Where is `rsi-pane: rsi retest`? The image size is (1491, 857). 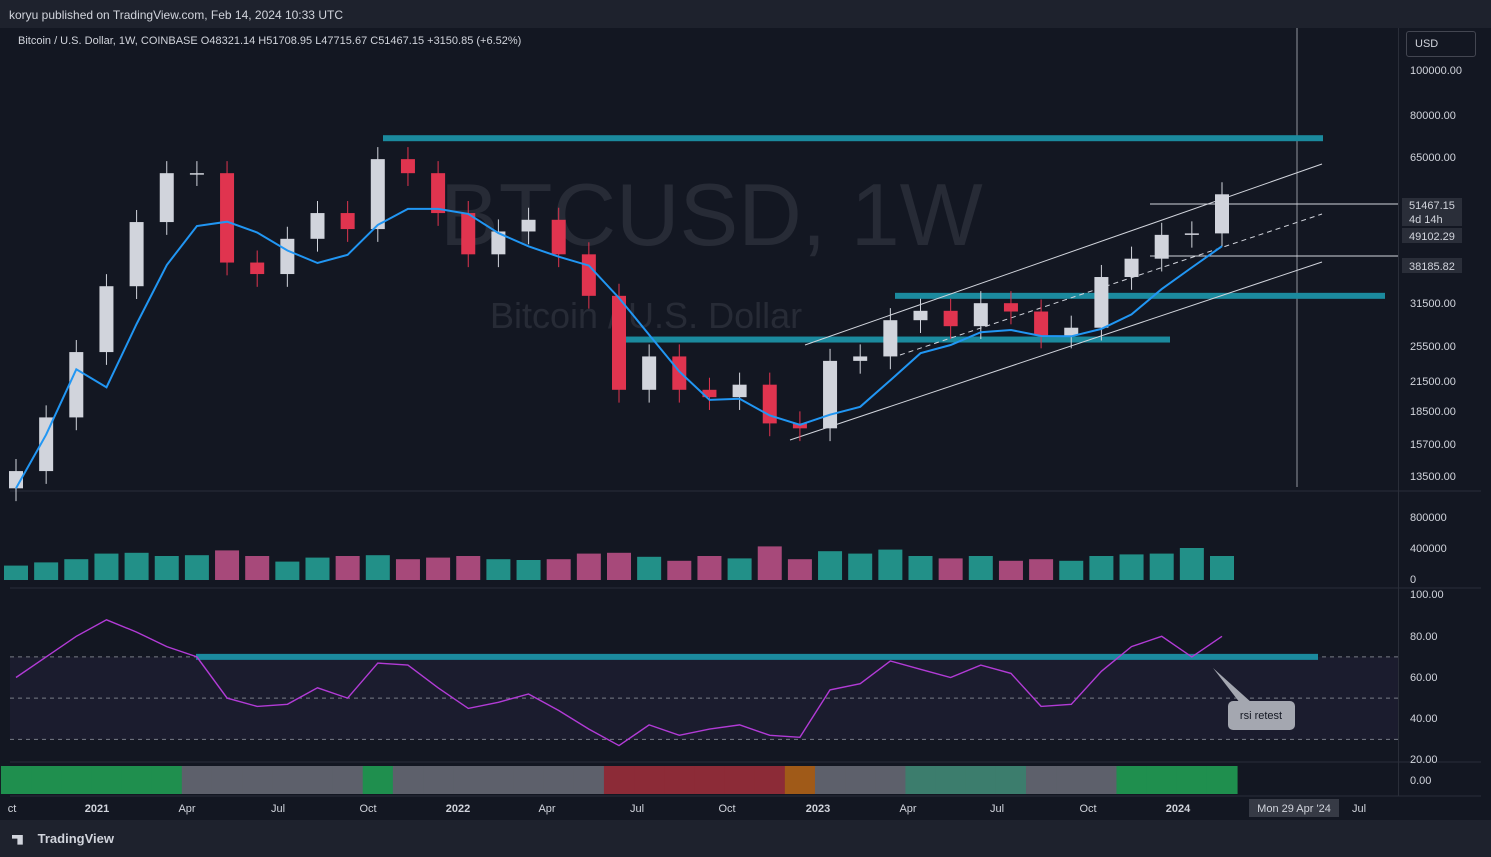 rsi-pane: rsi retest is located at coordinates (704, 683).